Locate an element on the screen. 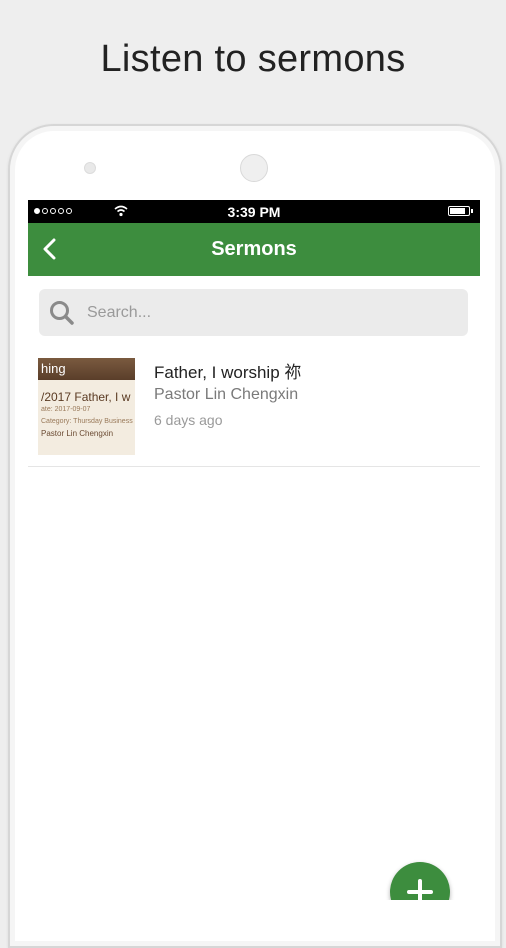 The height and width of the screenshot is (948, 506). app-bar: Sermons is located at coordinates (254, 249).